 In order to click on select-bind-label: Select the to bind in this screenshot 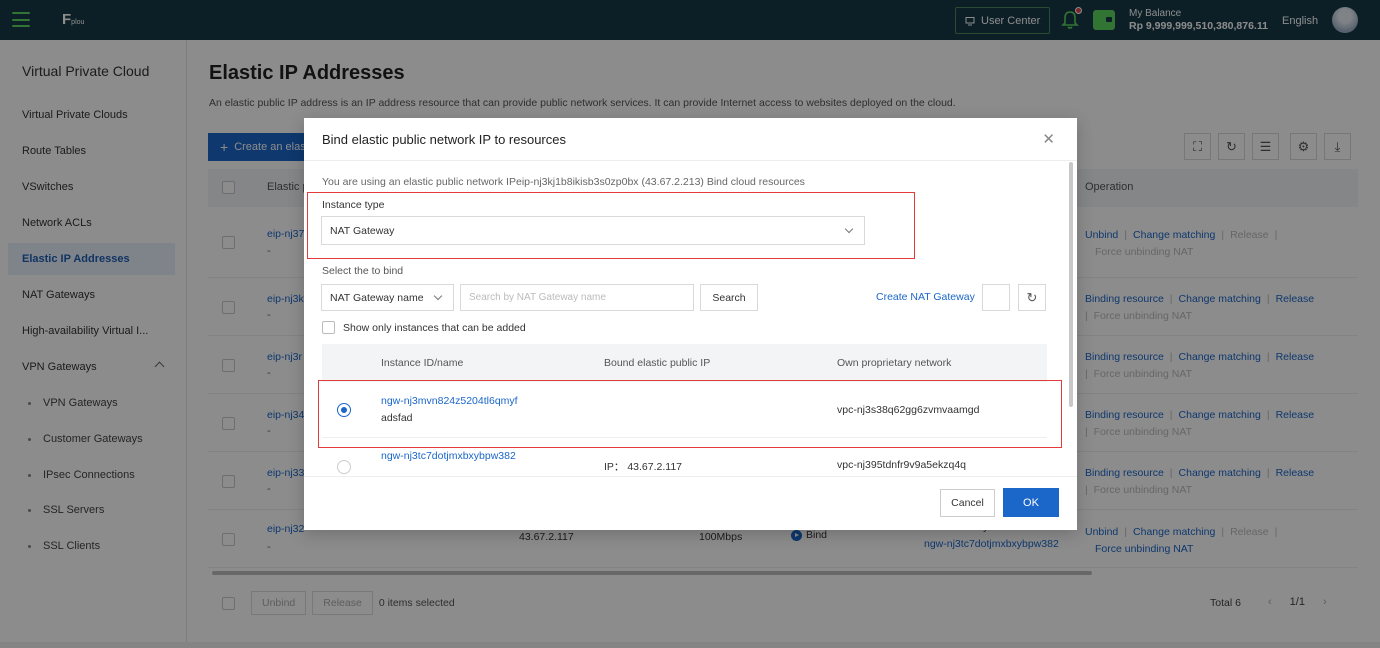, I will do `click(363, 271)`.